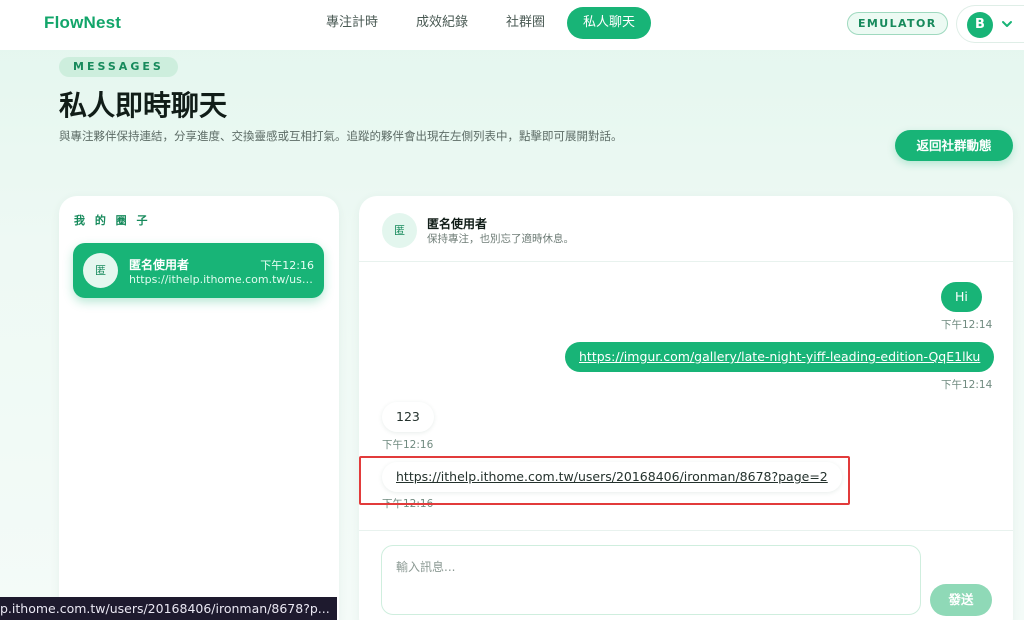 The image size is (1024, 620). What do you see at coordinates (112, 220) in the screenshot?
I see `my-circle-heading: 我 的 圈 子` at bounding box center [112, 220].